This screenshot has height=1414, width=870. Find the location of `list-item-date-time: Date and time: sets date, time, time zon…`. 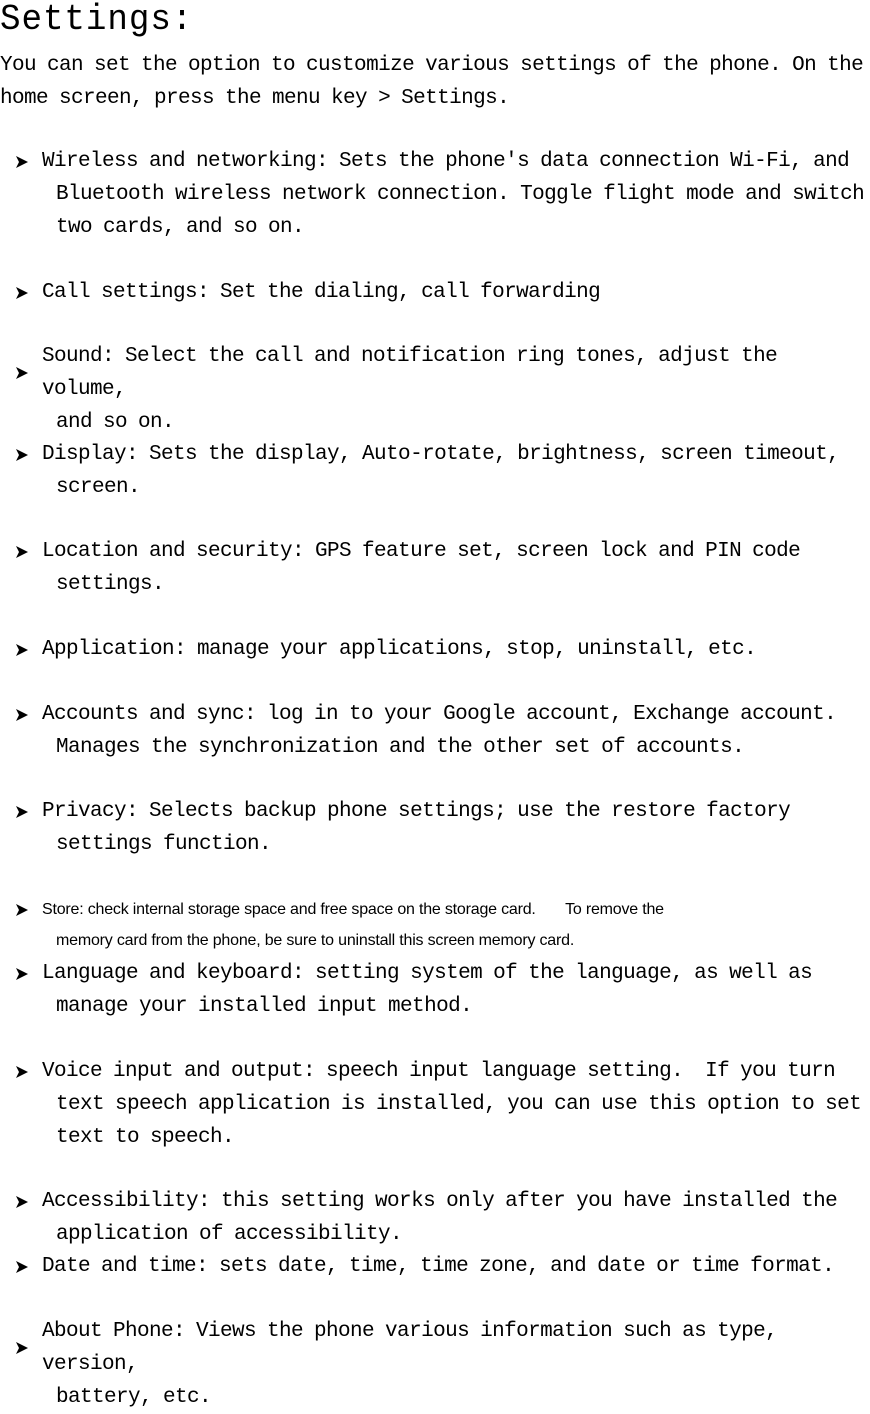

list-item-date-time: Date and time: sets date, time, time zon… is located at coordinates (442, 1266).